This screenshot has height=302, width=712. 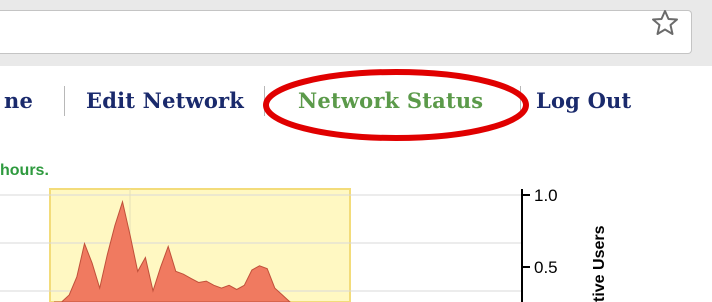 What do you see at coordinates (546, 195) in the screenshot?
I see `y2-tick-label: 1.0` at bounding box center [546, 195].